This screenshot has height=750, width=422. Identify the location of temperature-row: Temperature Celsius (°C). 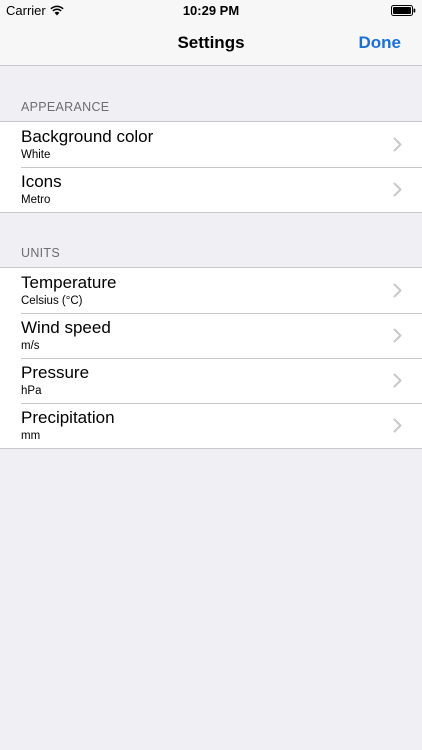
(211, 290).